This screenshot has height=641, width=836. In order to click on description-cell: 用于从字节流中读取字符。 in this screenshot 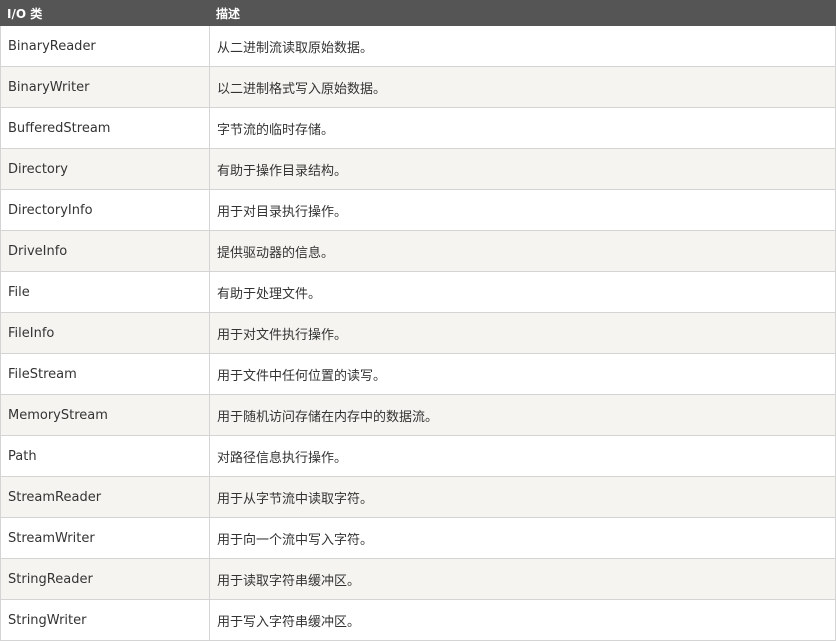, I will do `click(522, 497)`.